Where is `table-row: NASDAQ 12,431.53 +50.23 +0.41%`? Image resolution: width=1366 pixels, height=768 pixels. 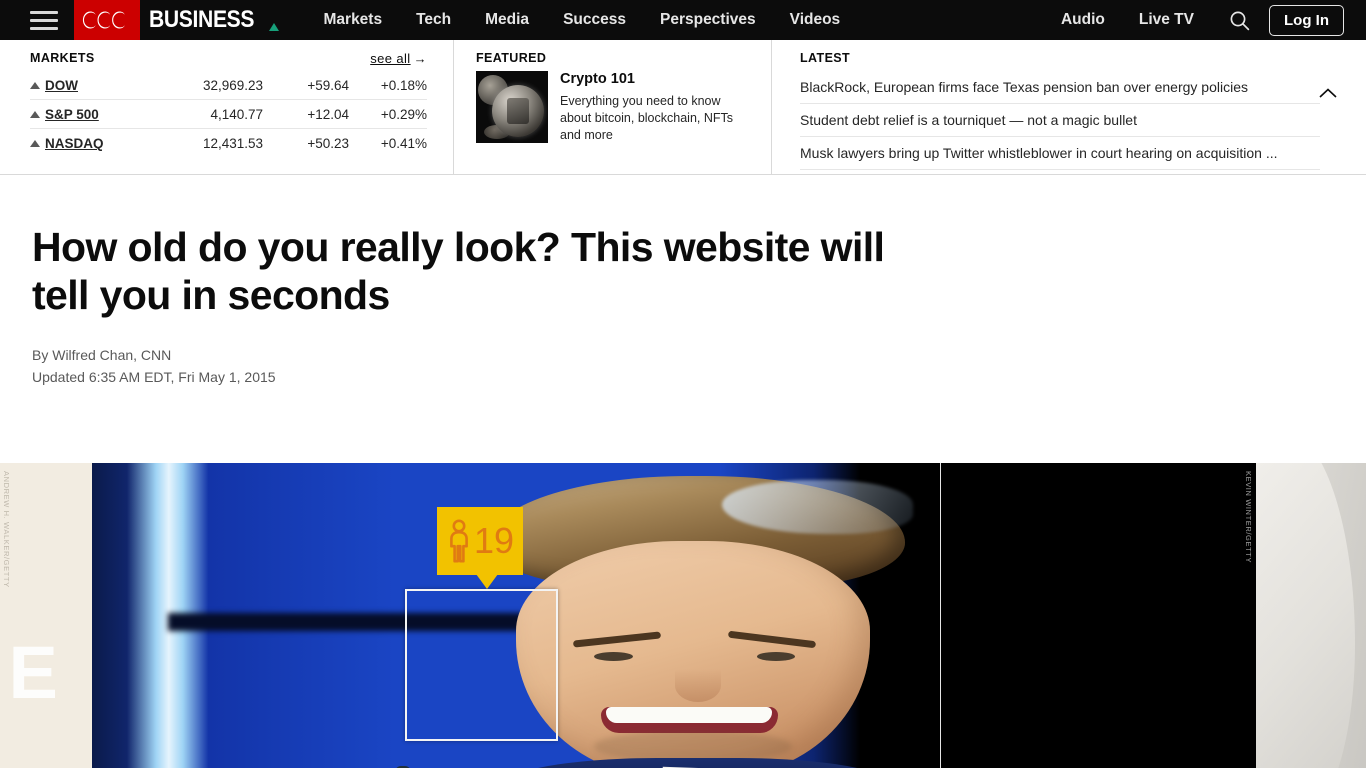 table-row: NASDAQ 12,431.53 +50.23 +0.41% is located at coordinates (228, 143).